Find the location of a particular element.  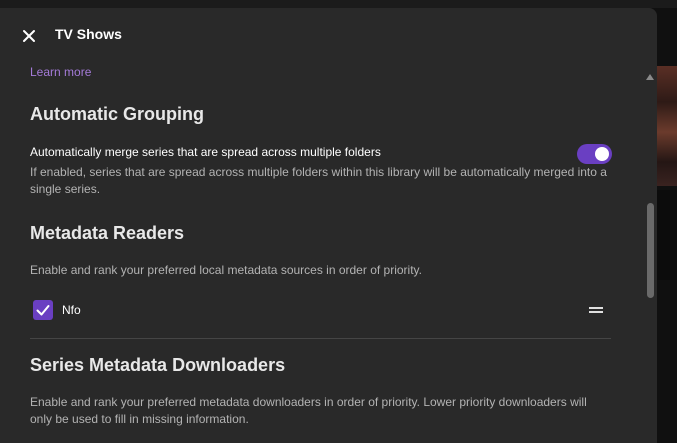

close-icon is located at coordinates (29, 36).